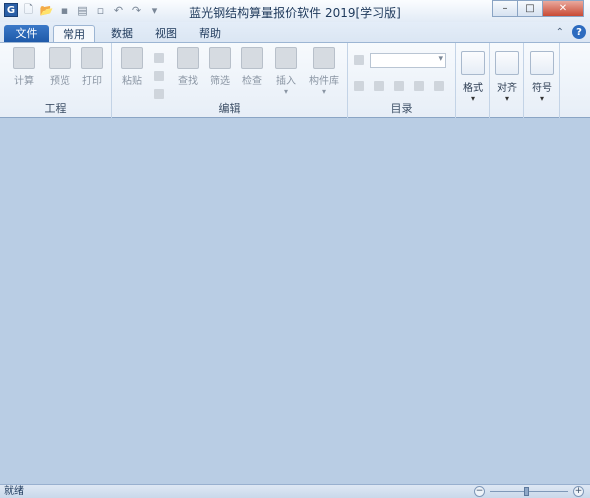  I want to click on align-label: 对齐, so click(507, 88).